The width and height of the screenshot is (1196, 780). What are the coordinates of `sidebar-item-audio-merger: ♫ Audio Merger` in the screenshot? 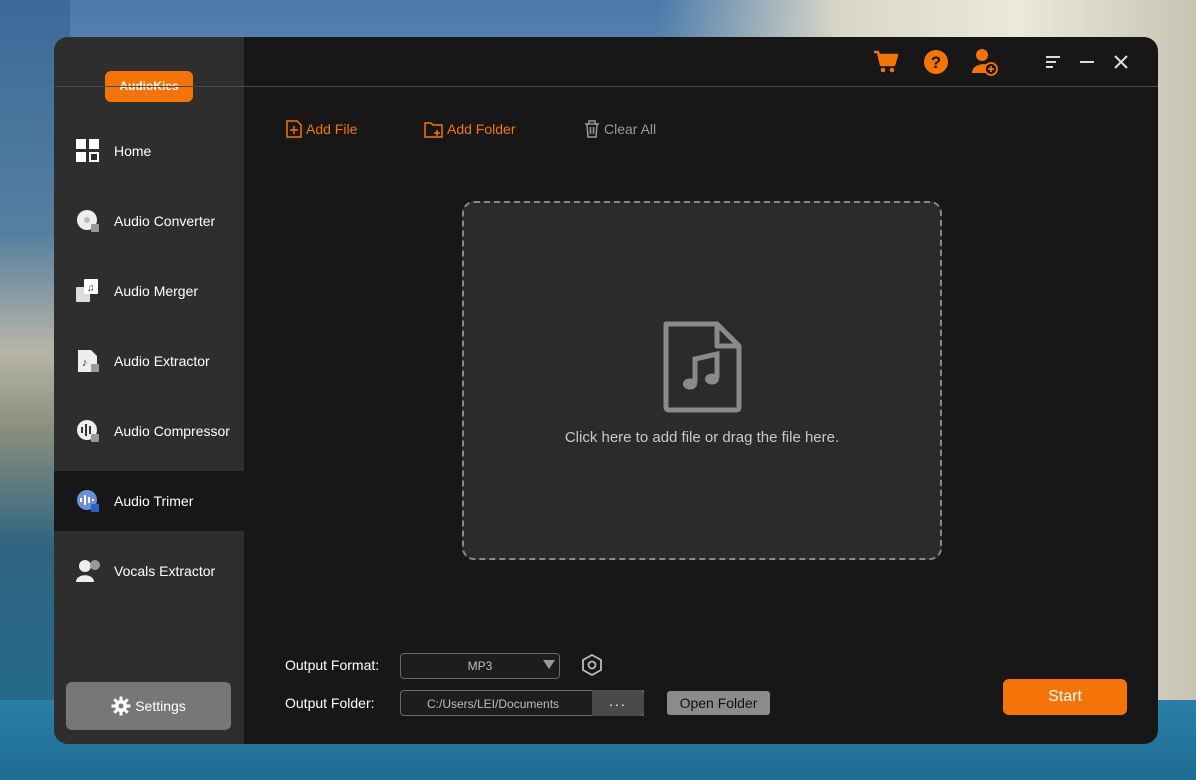 It's located at (149, 291).